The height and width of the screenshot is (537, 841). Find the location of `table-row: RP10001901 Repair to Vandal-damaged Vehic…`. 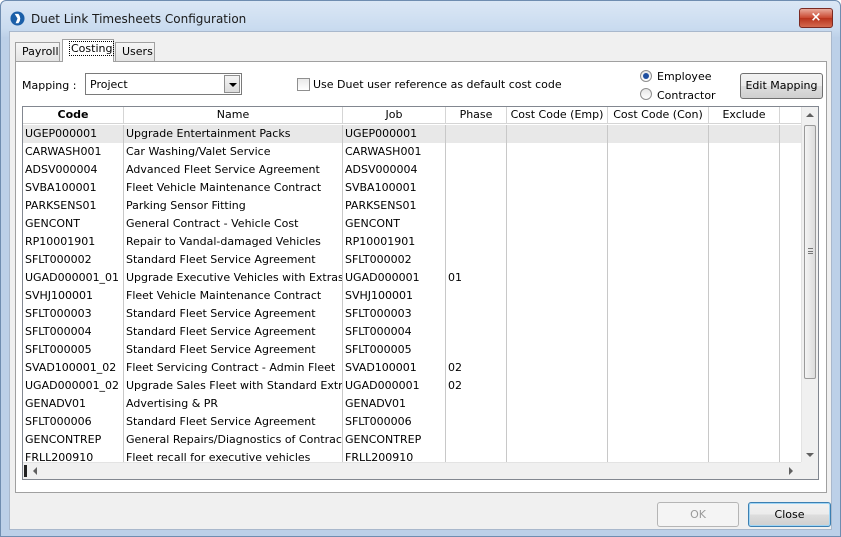

table-row: RP10001901 Repair to Vandal-damaged Vehic… is located at coordinates (413, 242).